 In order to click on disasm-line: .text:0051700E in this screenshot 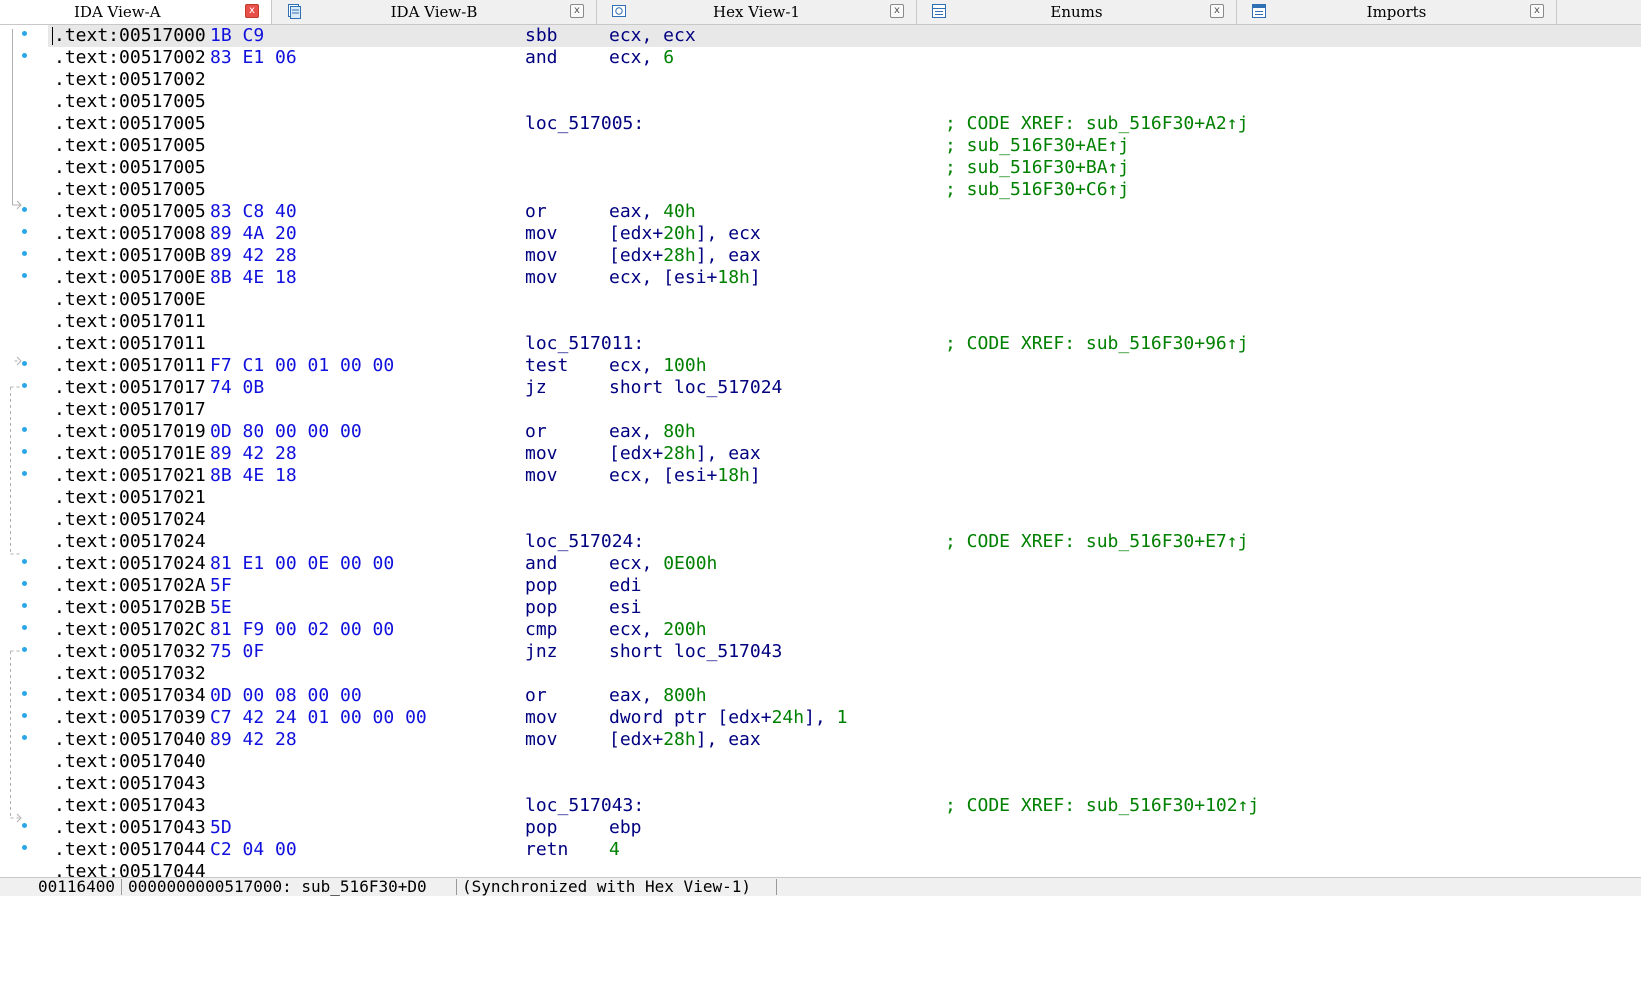, I will do `click(844, 300)`.